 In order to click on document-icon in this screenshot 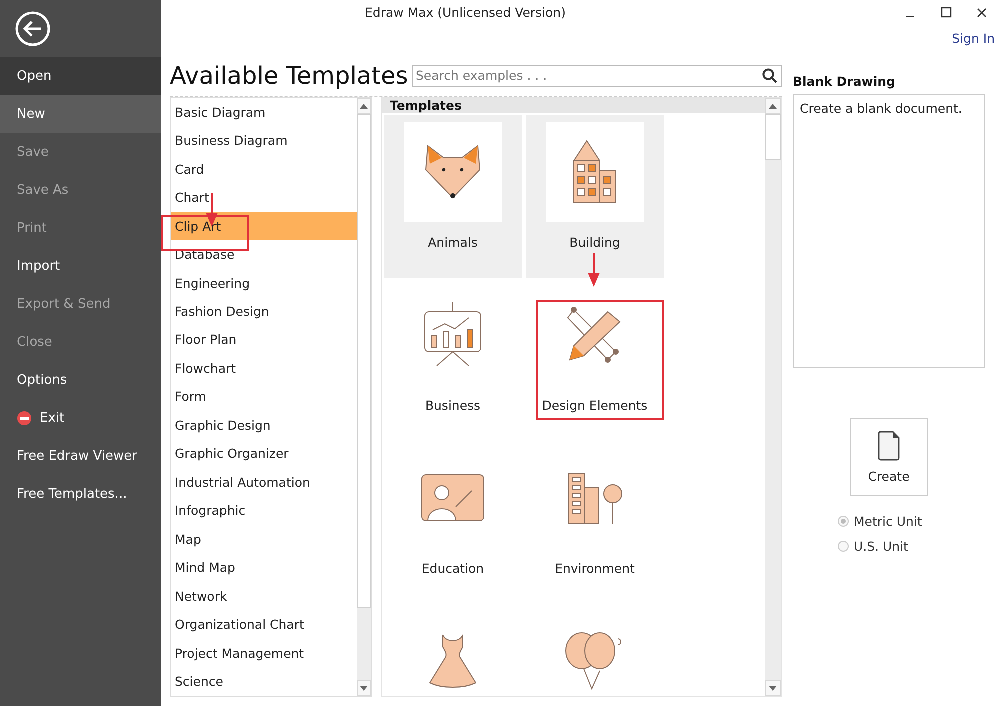, I will do `click(889, 445)`.